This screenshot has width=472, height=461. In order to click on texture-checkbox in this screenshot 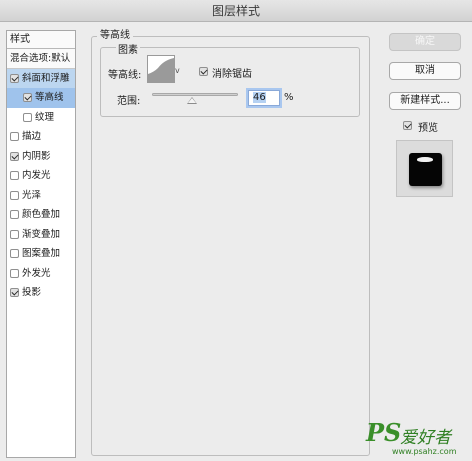, I will do `click(27, 117)`.